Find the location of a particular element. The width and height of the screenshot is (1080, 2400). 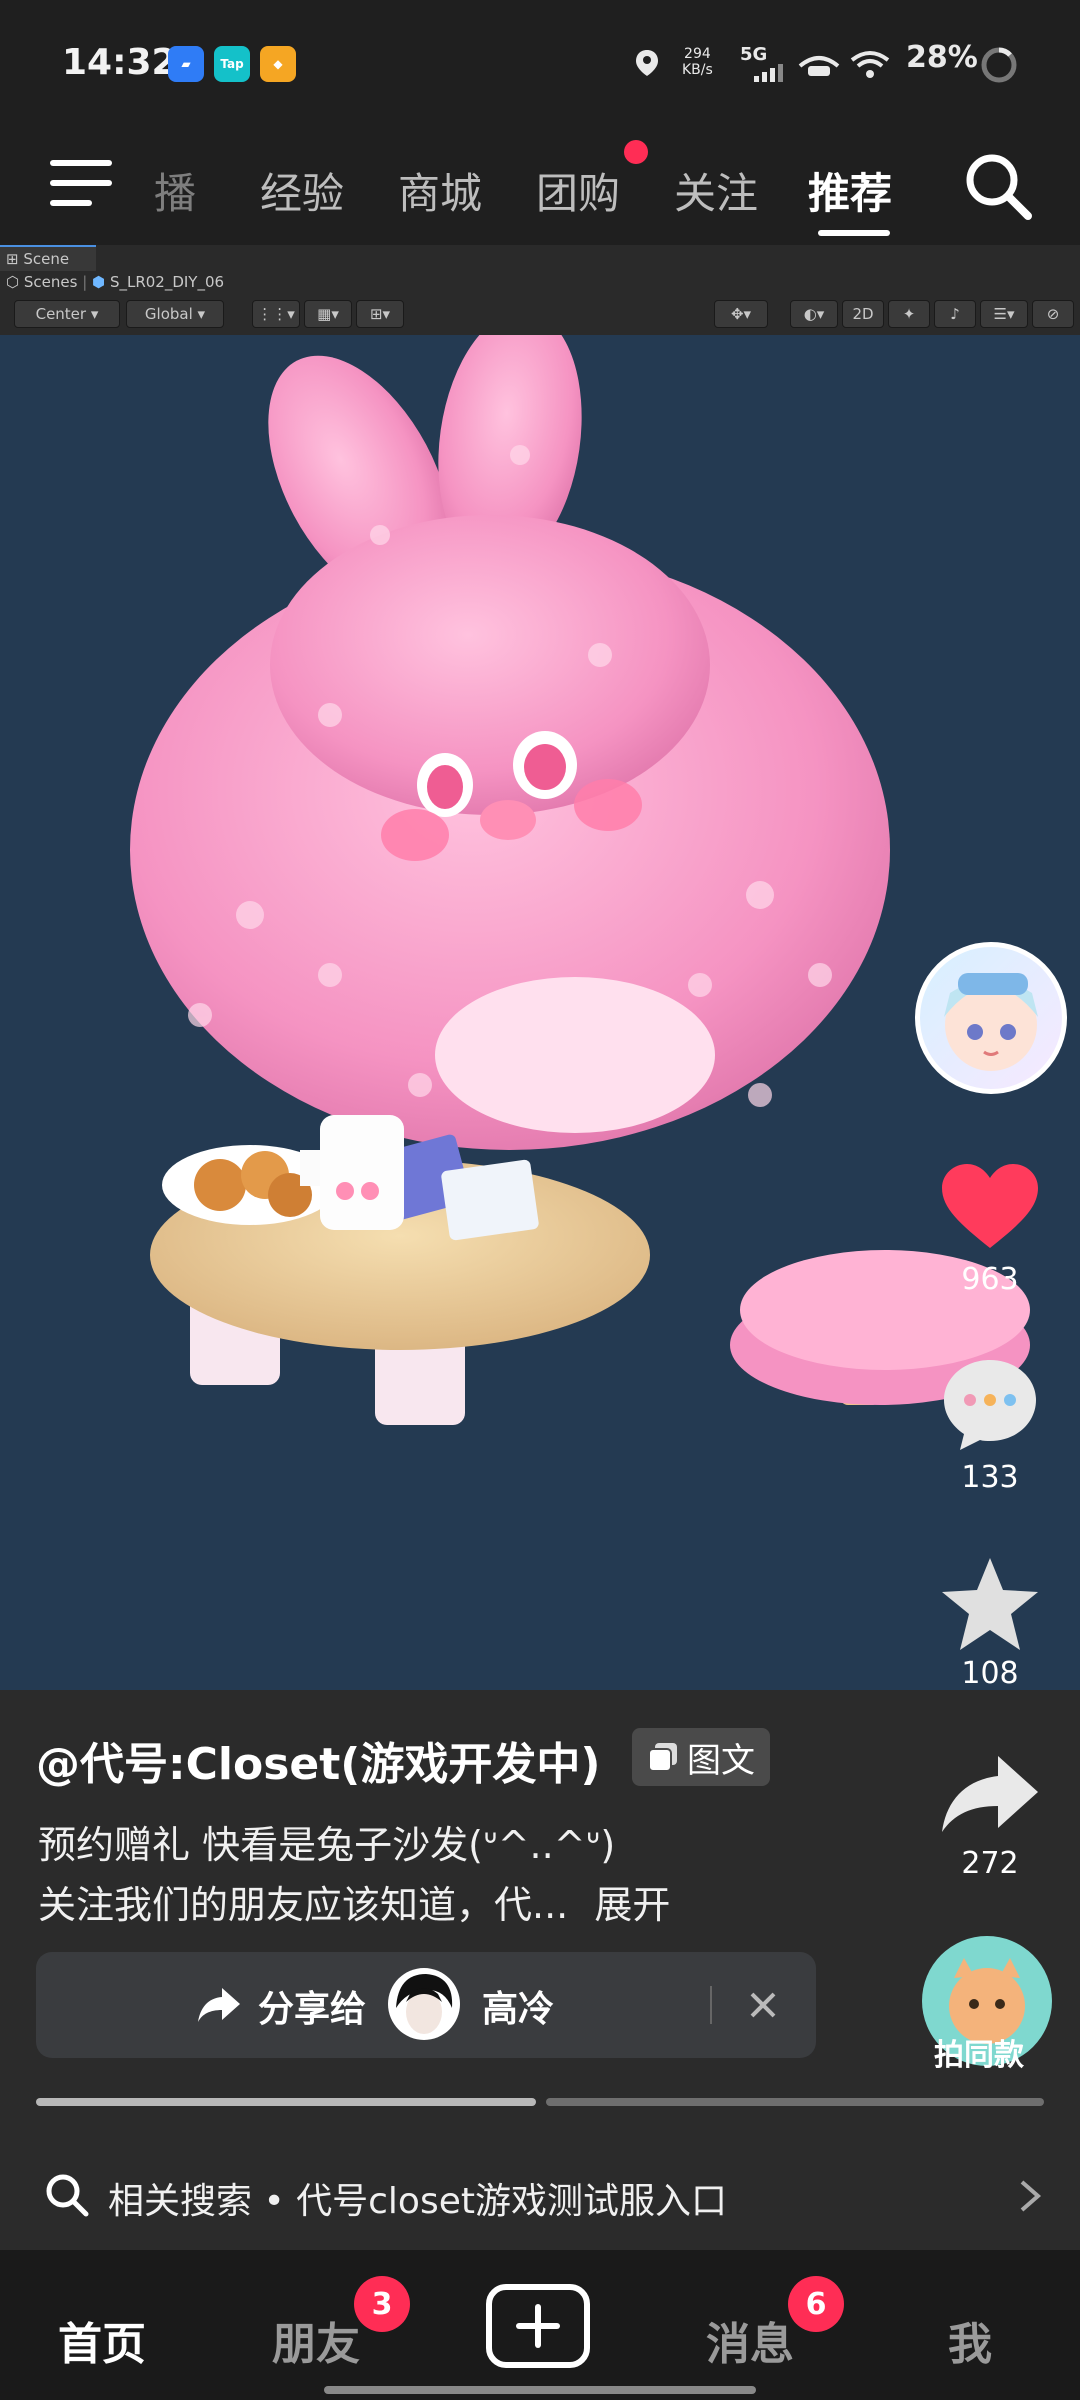

nav-me: 我 is located at coordinates (970, 2340).